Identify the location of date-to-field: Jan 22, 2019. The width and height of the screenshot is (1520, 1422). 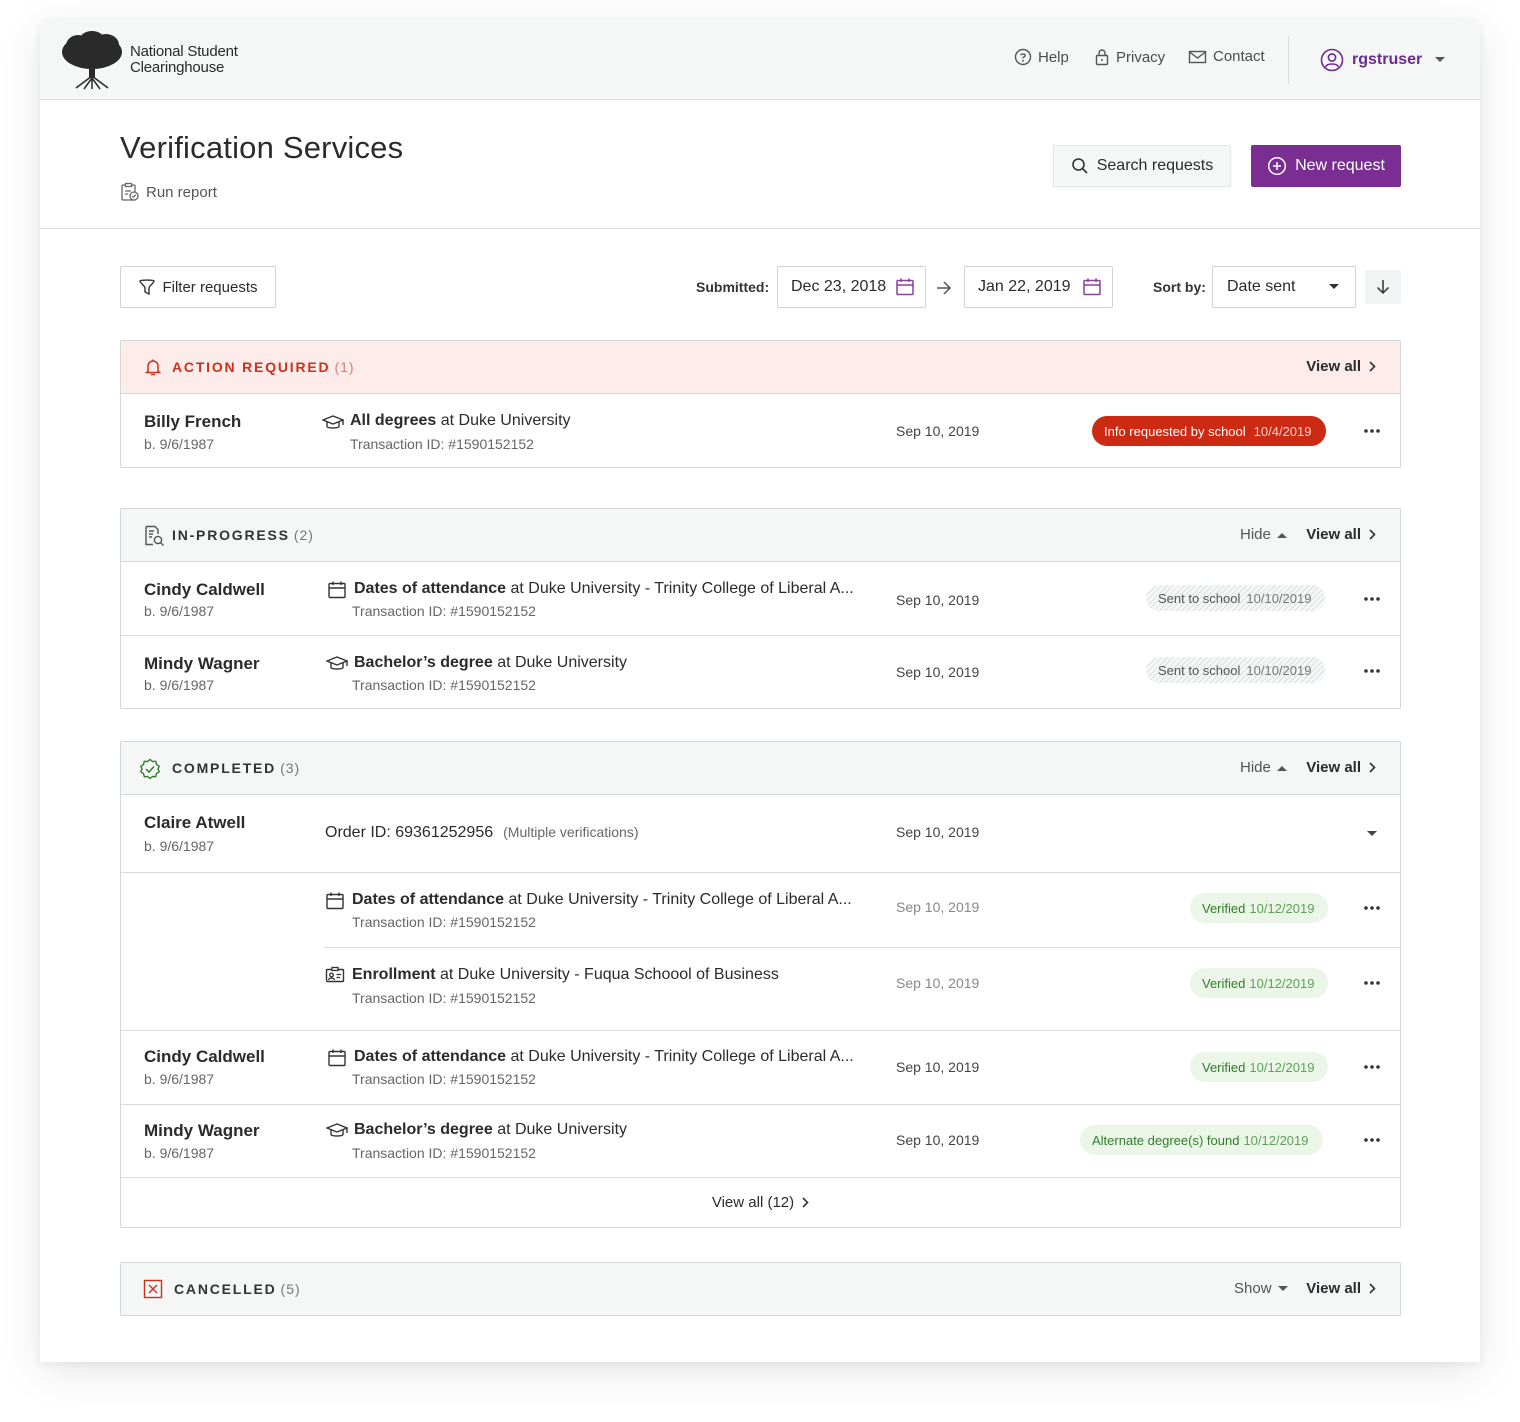
(1038, 287).